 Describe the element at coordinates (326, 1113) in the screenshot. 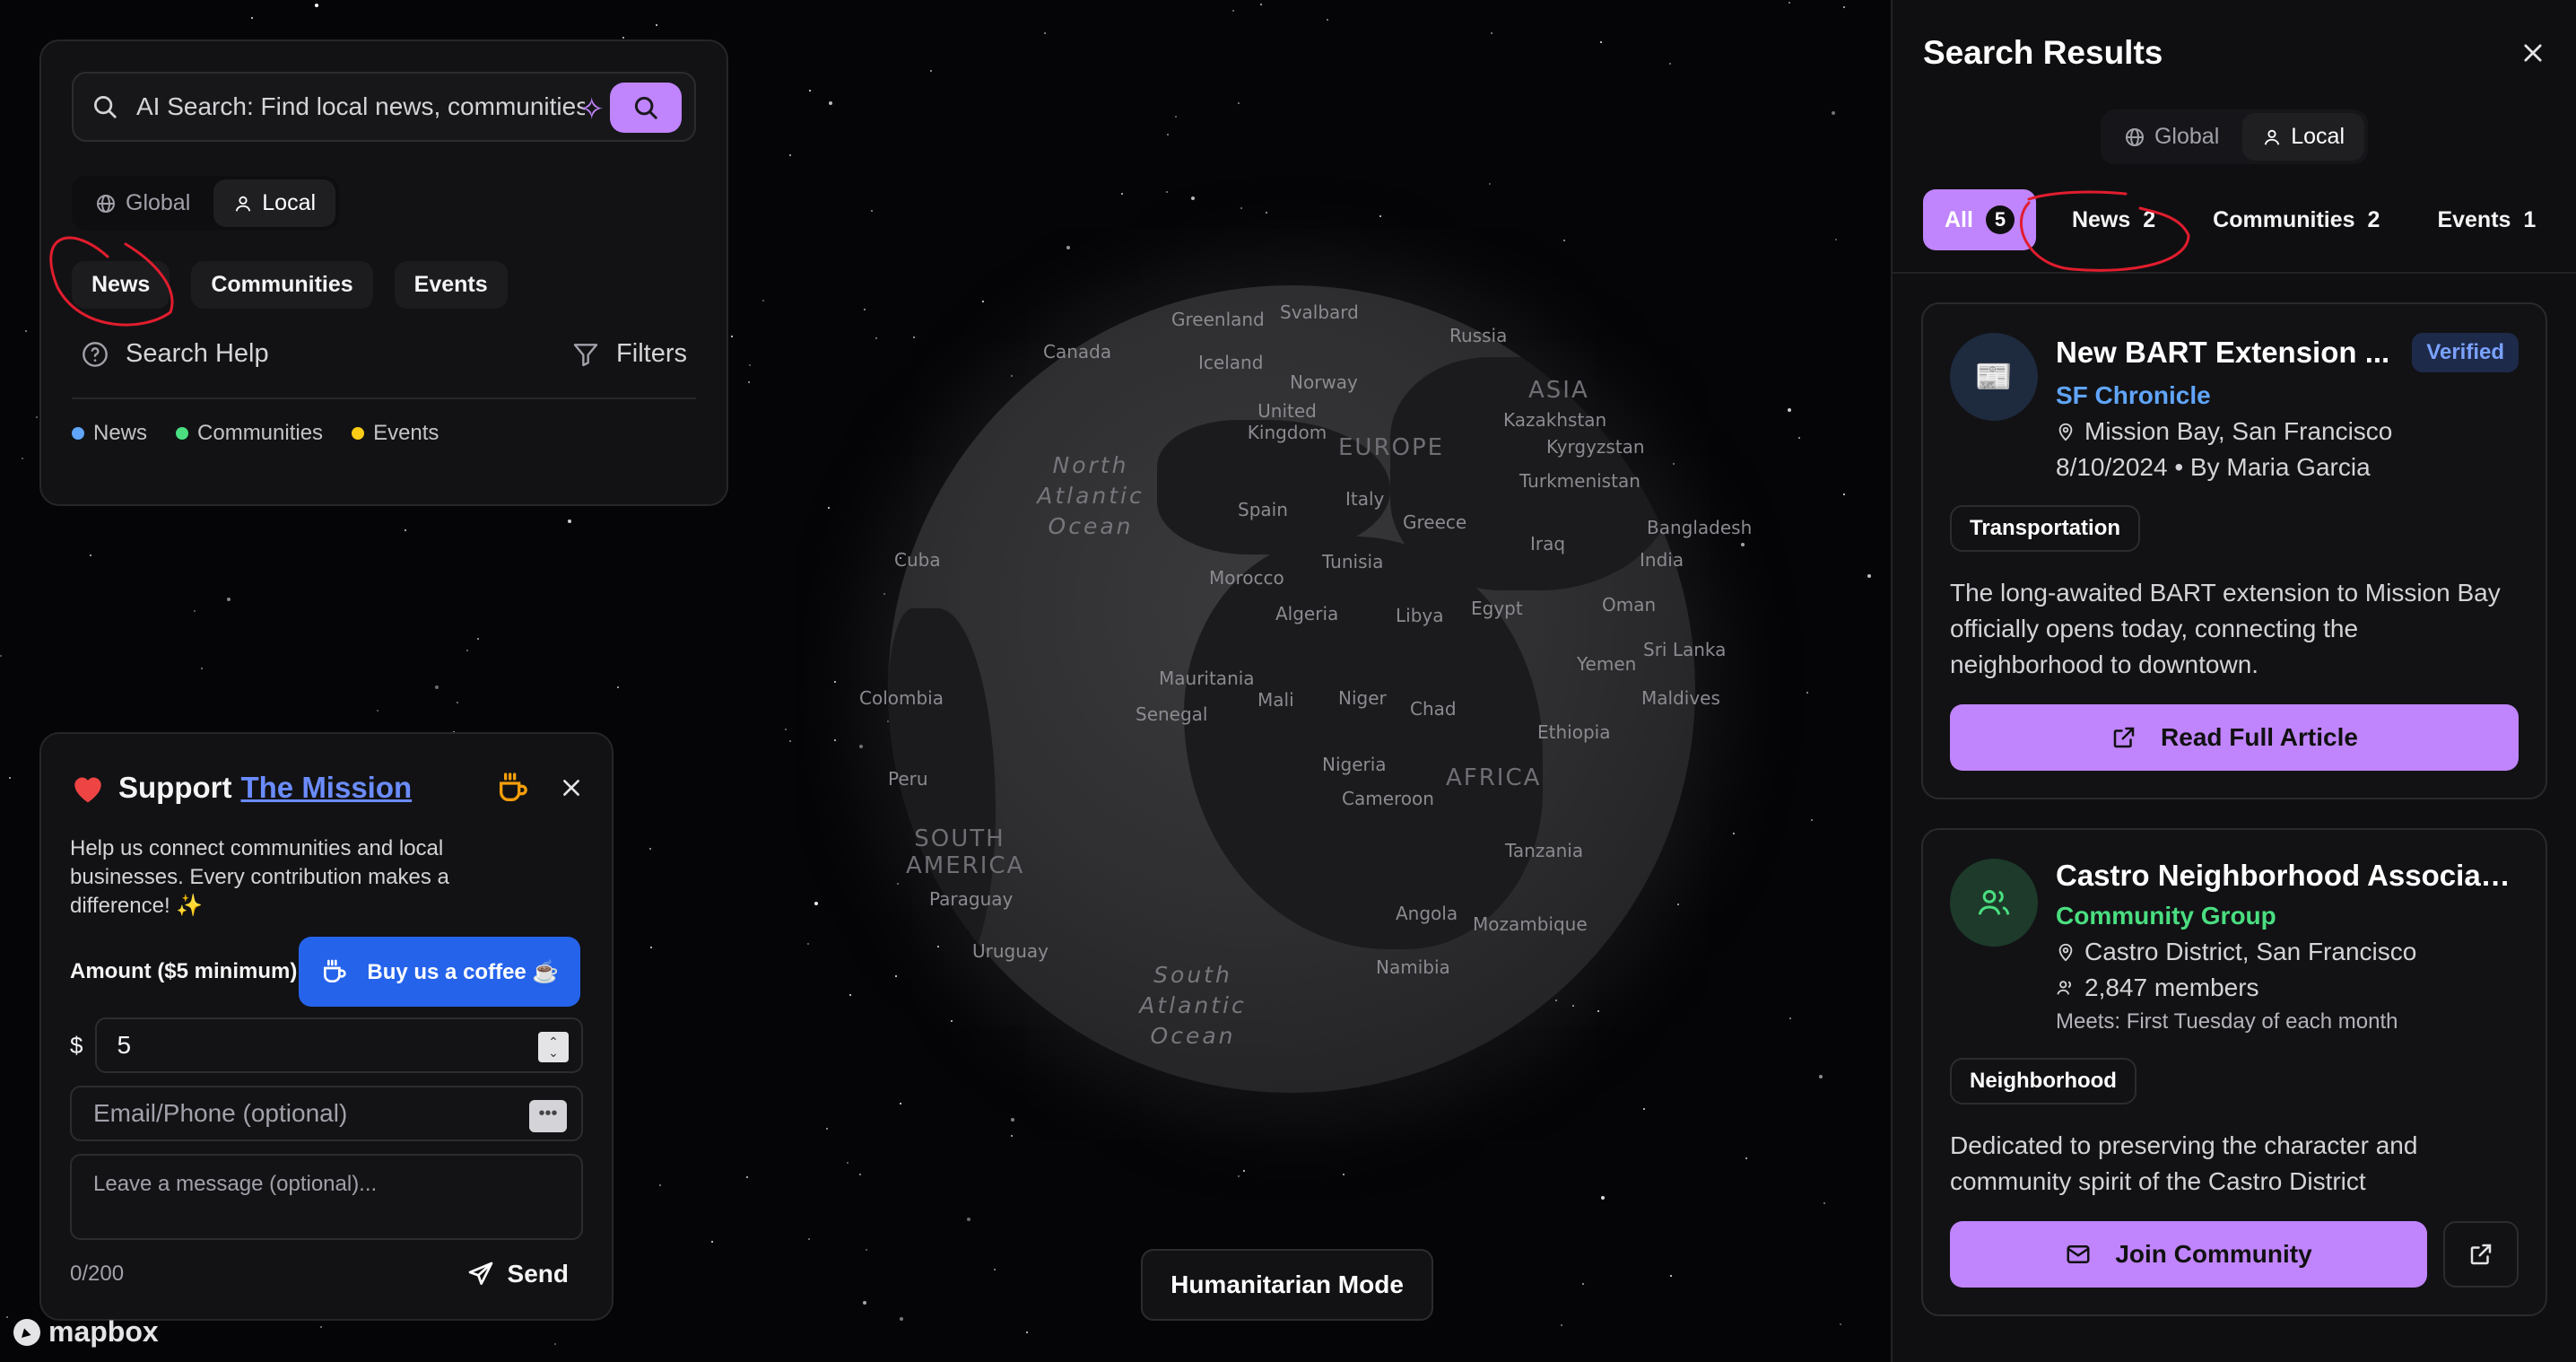

I see `contact-input: Email/Phone (optional) •••` at that location.